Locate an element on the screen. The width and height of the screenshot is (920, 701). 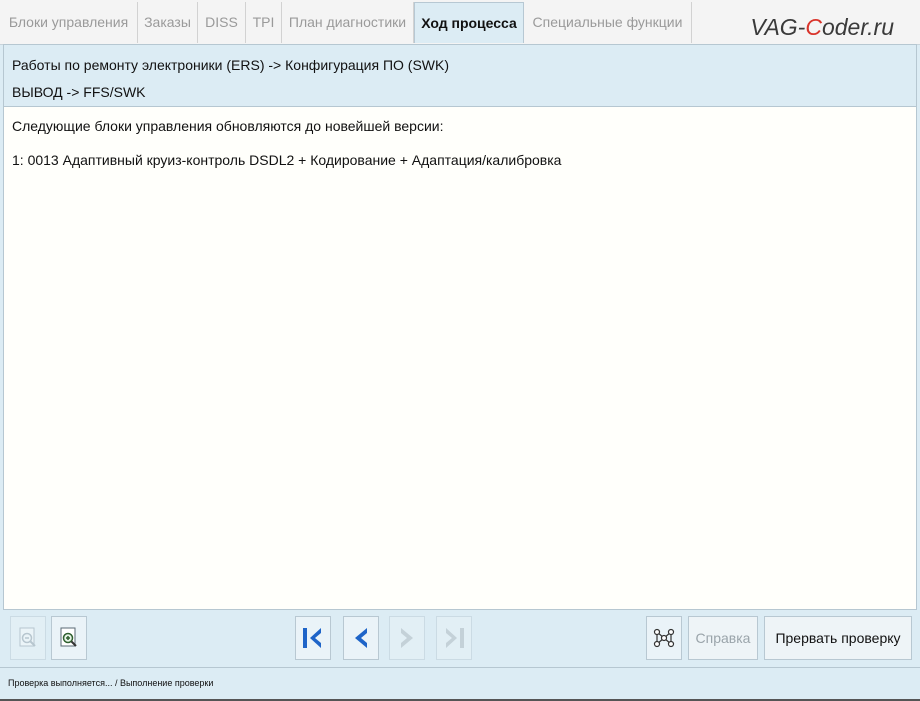
help-button: Справка is located at coordinates (723, 638).